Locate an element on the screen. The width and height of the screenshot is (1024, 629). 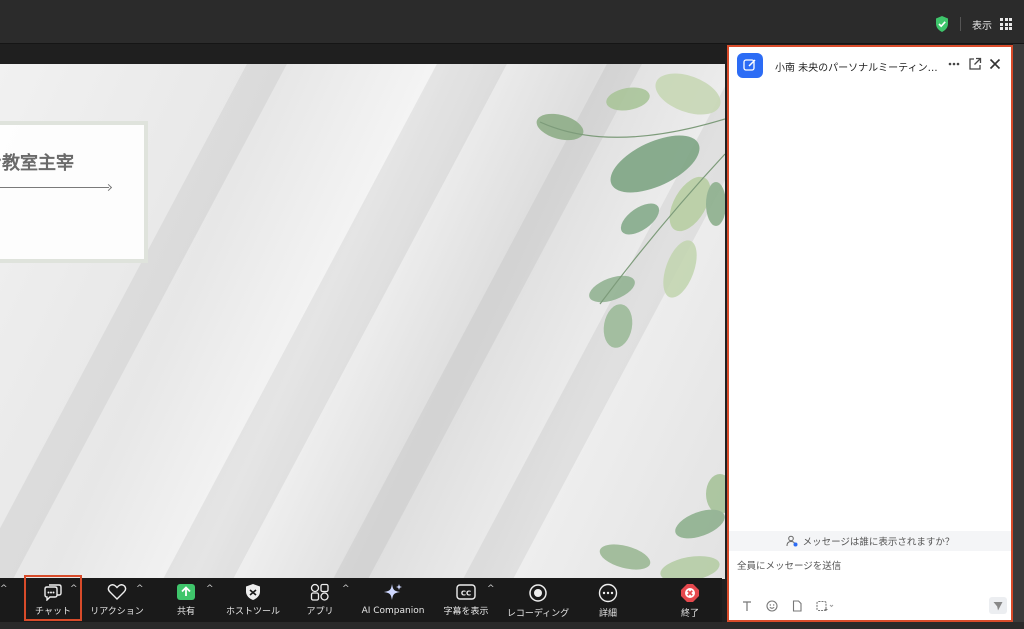
host-tools-button: ホストツール is located at coordinates (253, 600).